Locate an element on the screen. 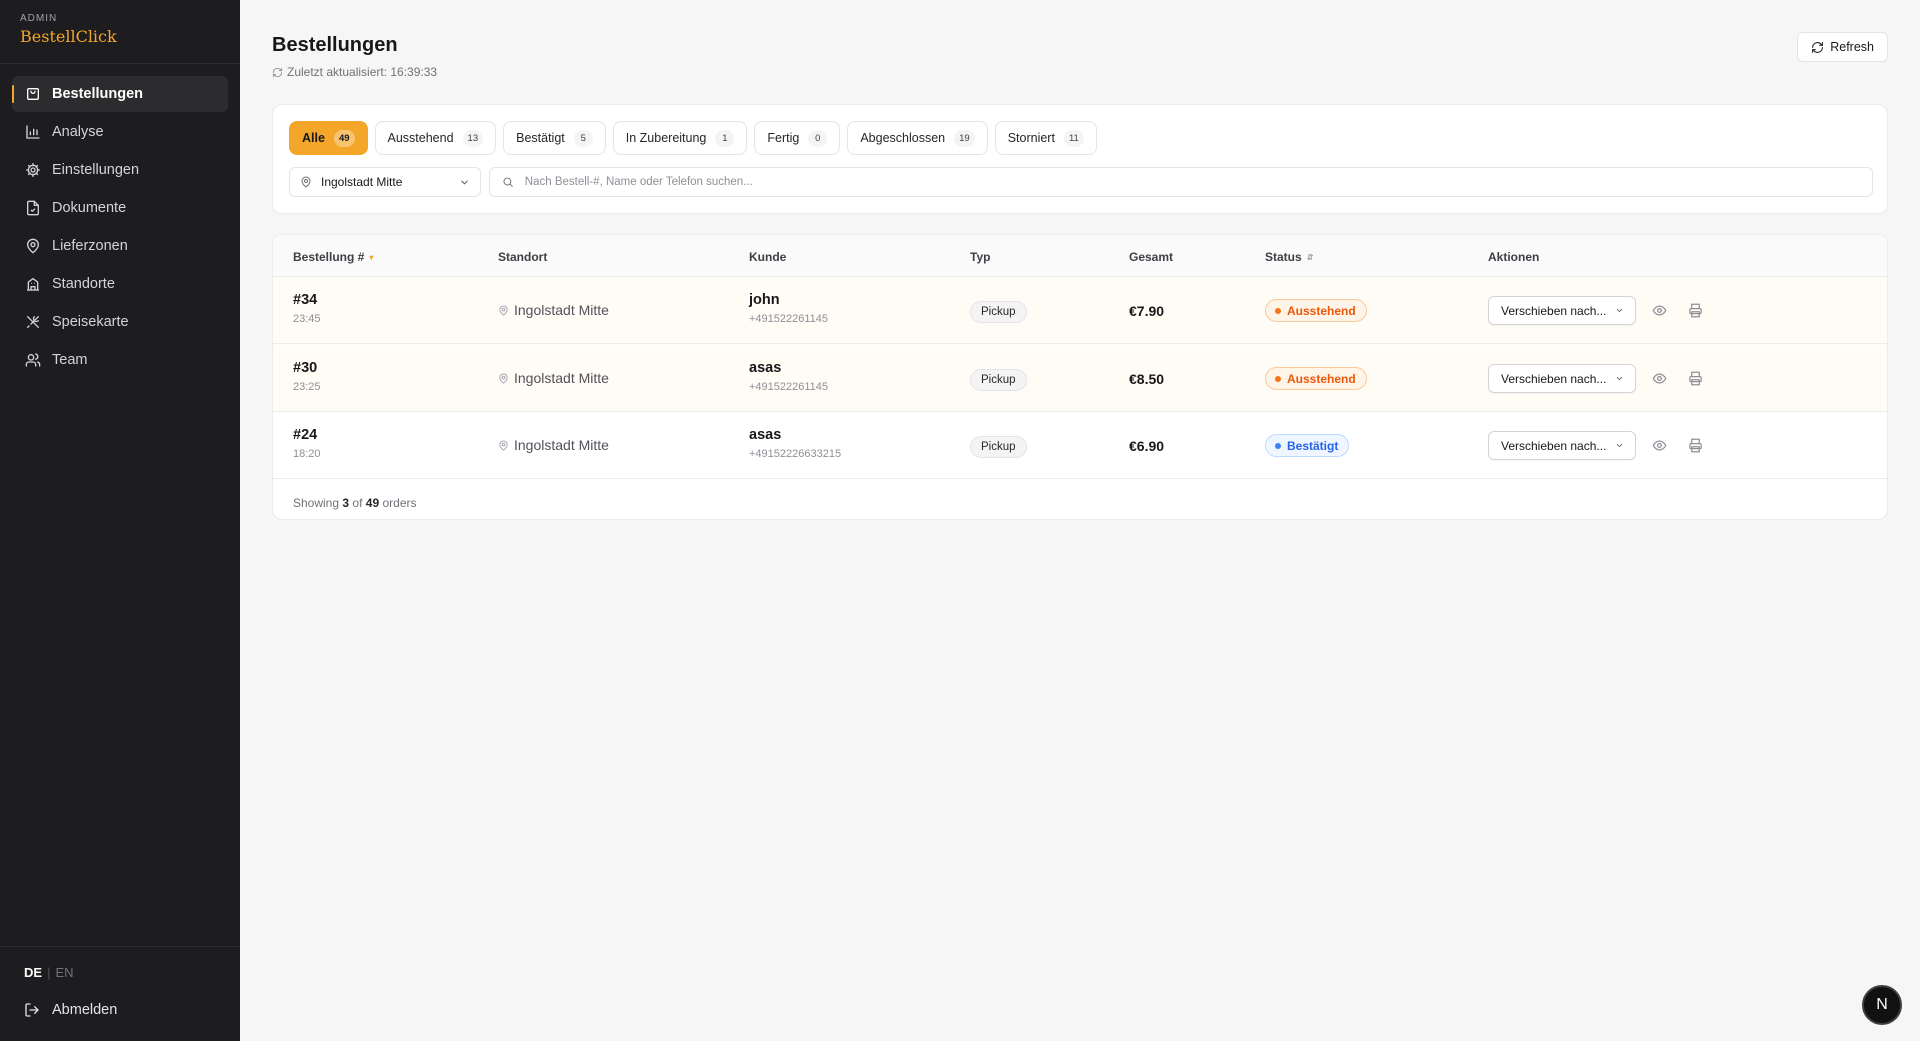 This screenshot has height=1041, width=1920. status-label: Bestätigt is located at coordinates (1313, 445).